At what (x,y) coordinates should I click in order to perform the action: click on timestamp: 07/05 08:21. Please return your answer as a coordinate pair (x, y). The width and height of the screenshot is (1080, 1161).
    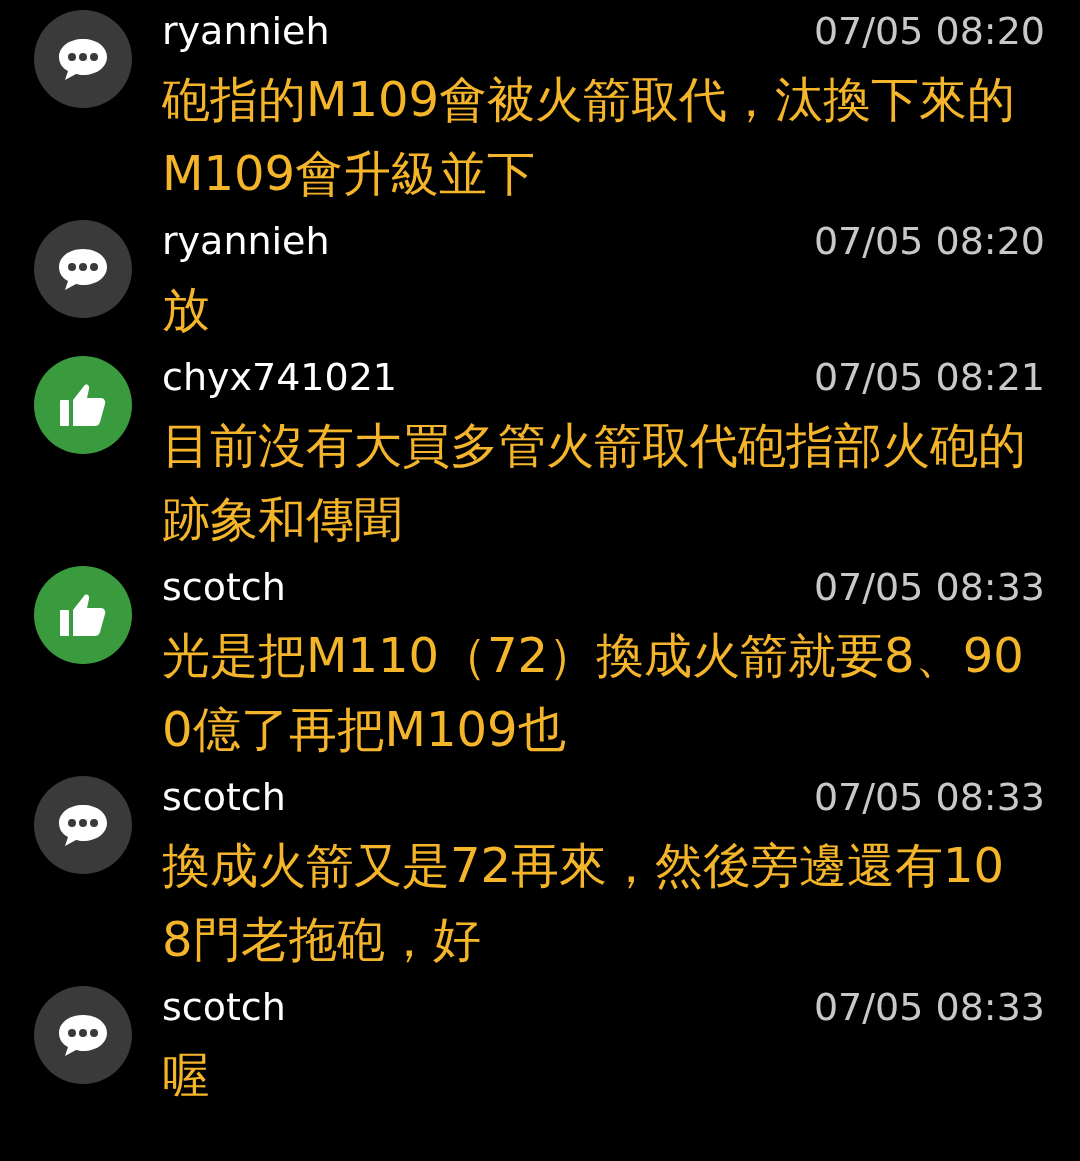
    Looking at the image, I should click on (929, 377).